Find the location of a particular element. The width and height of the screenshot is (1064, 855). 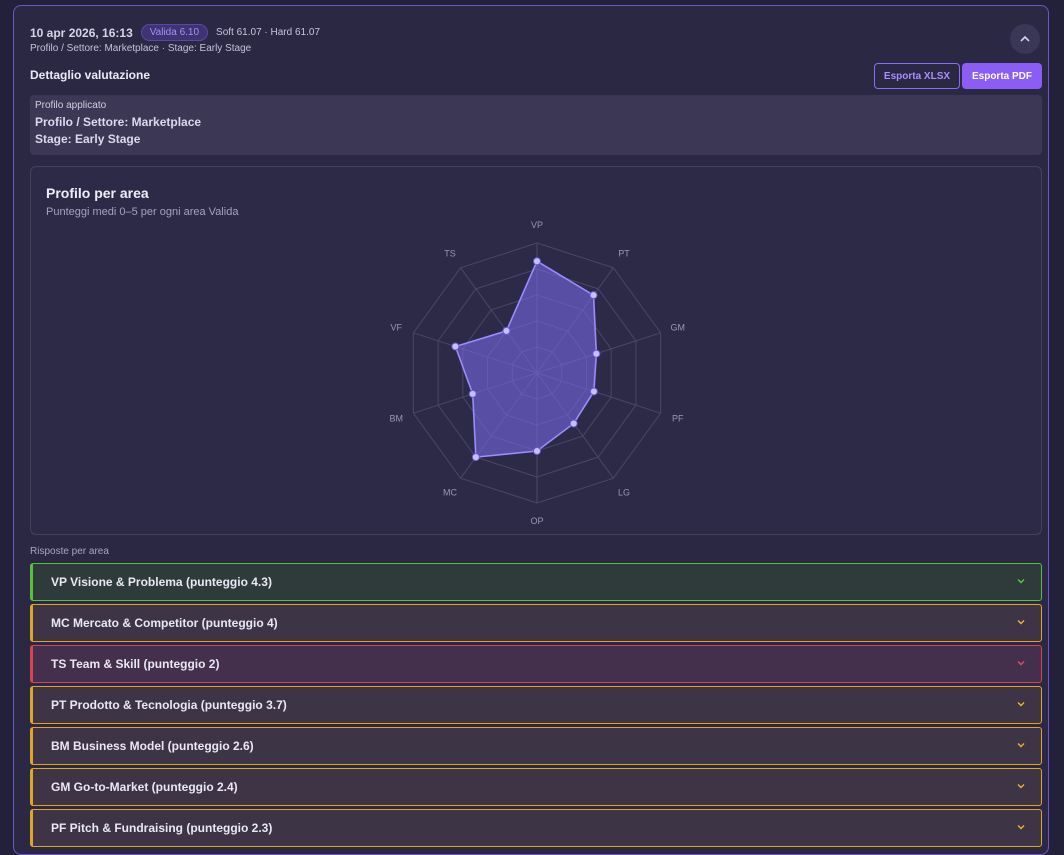

radar-point-lg is located at coordinates (573, 423).